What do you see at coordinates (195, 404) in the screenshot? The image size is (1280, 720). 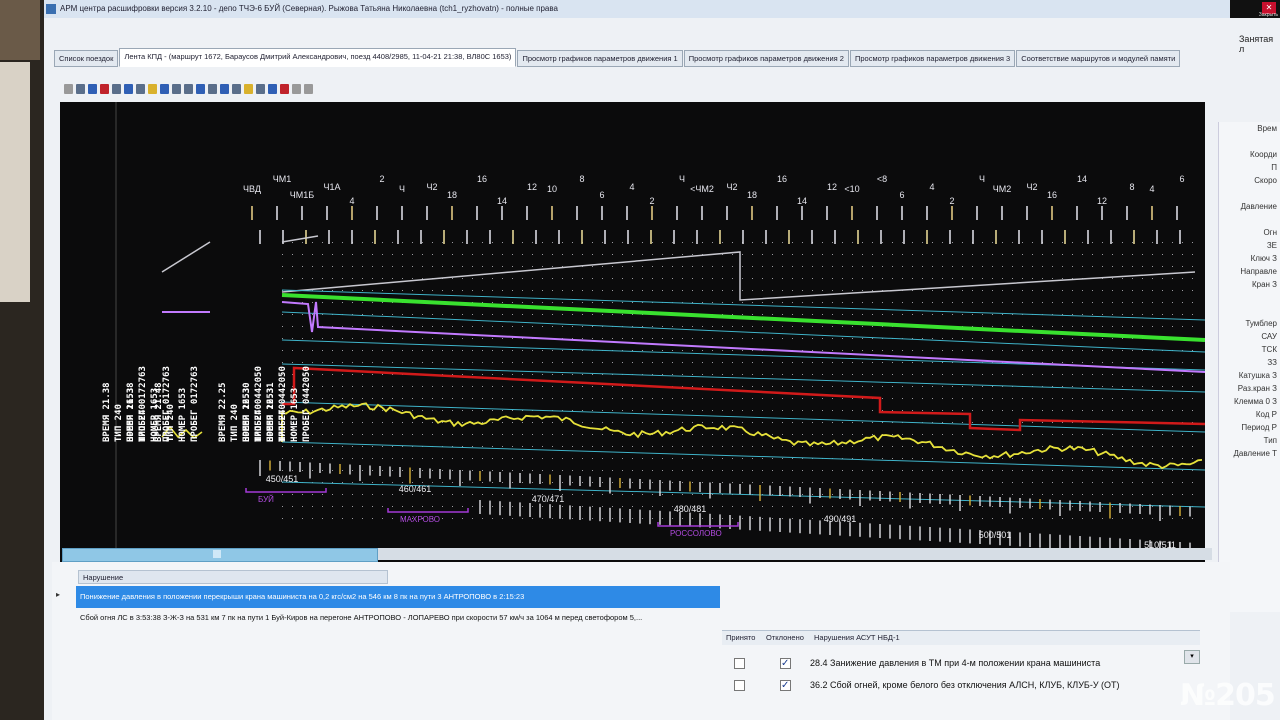 I see `record-header-text: ПРОБЕГ 0172763` at bounding box center [195, 404].